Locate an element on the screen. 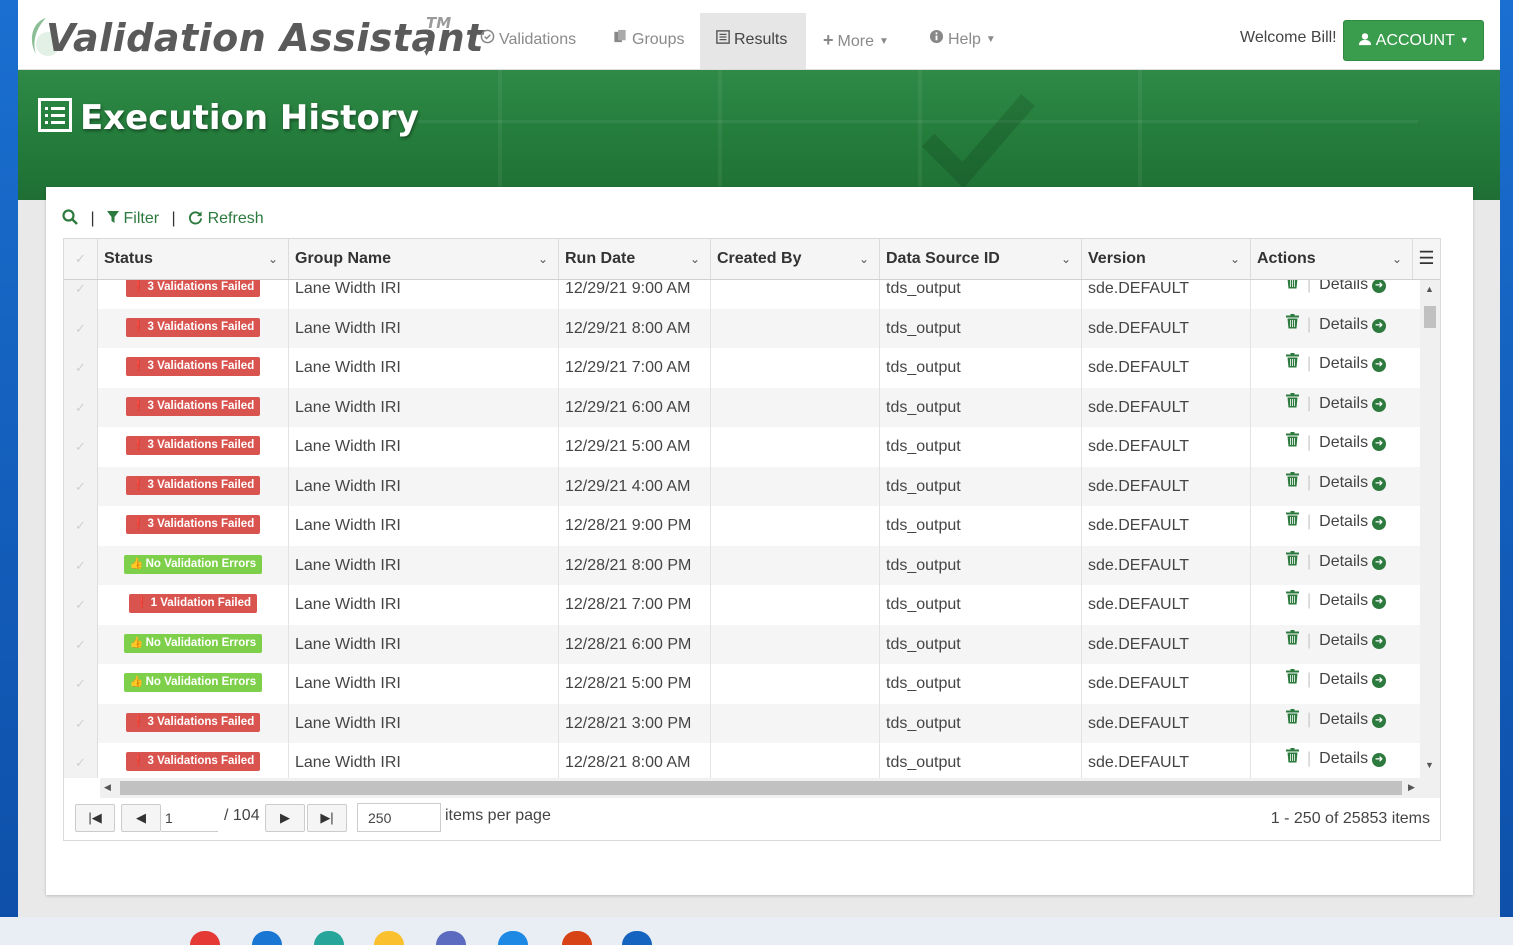  account-dropdown-button: ACCOUNT ▼ is located at coordinates (1413, 40).